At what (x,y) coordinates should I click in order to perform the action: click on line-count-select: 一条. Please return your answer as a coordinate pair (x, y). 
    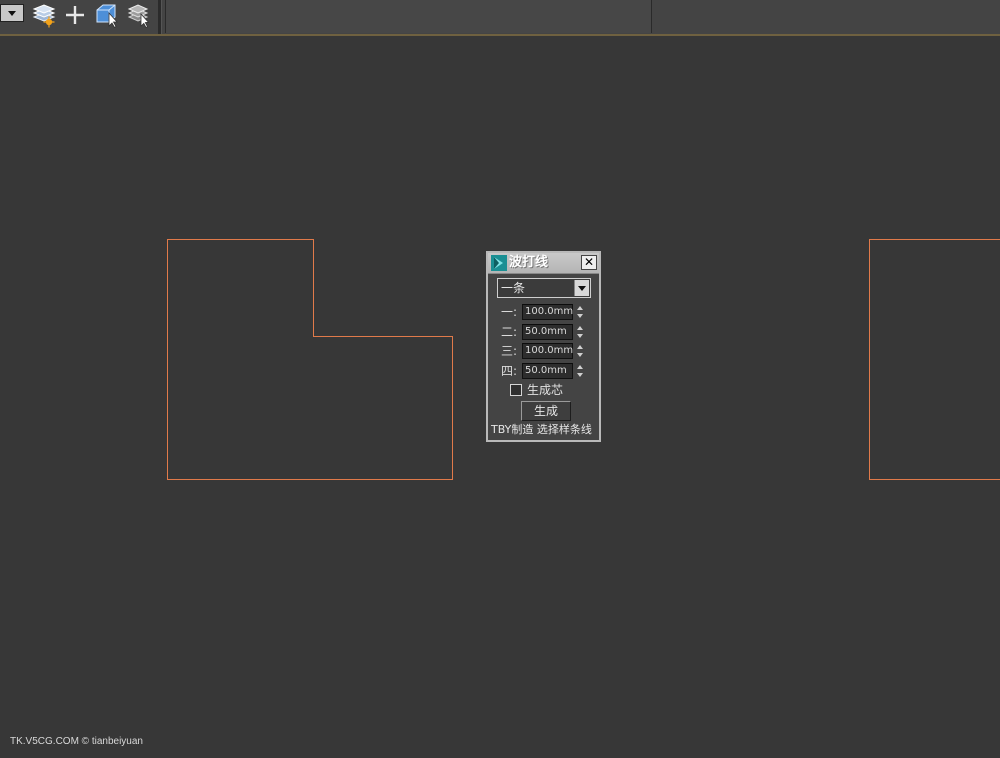
    Looking at the image, I should click on (544, 288).